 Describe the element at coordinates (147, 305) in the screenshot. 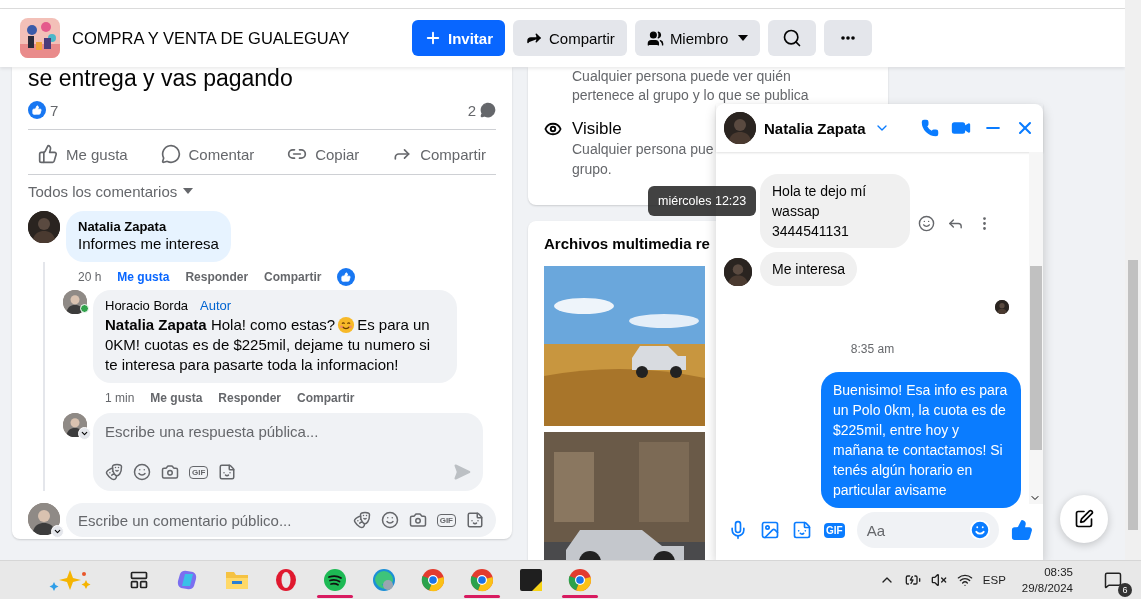

I see `comment-author: Horacio Borda` at that location.